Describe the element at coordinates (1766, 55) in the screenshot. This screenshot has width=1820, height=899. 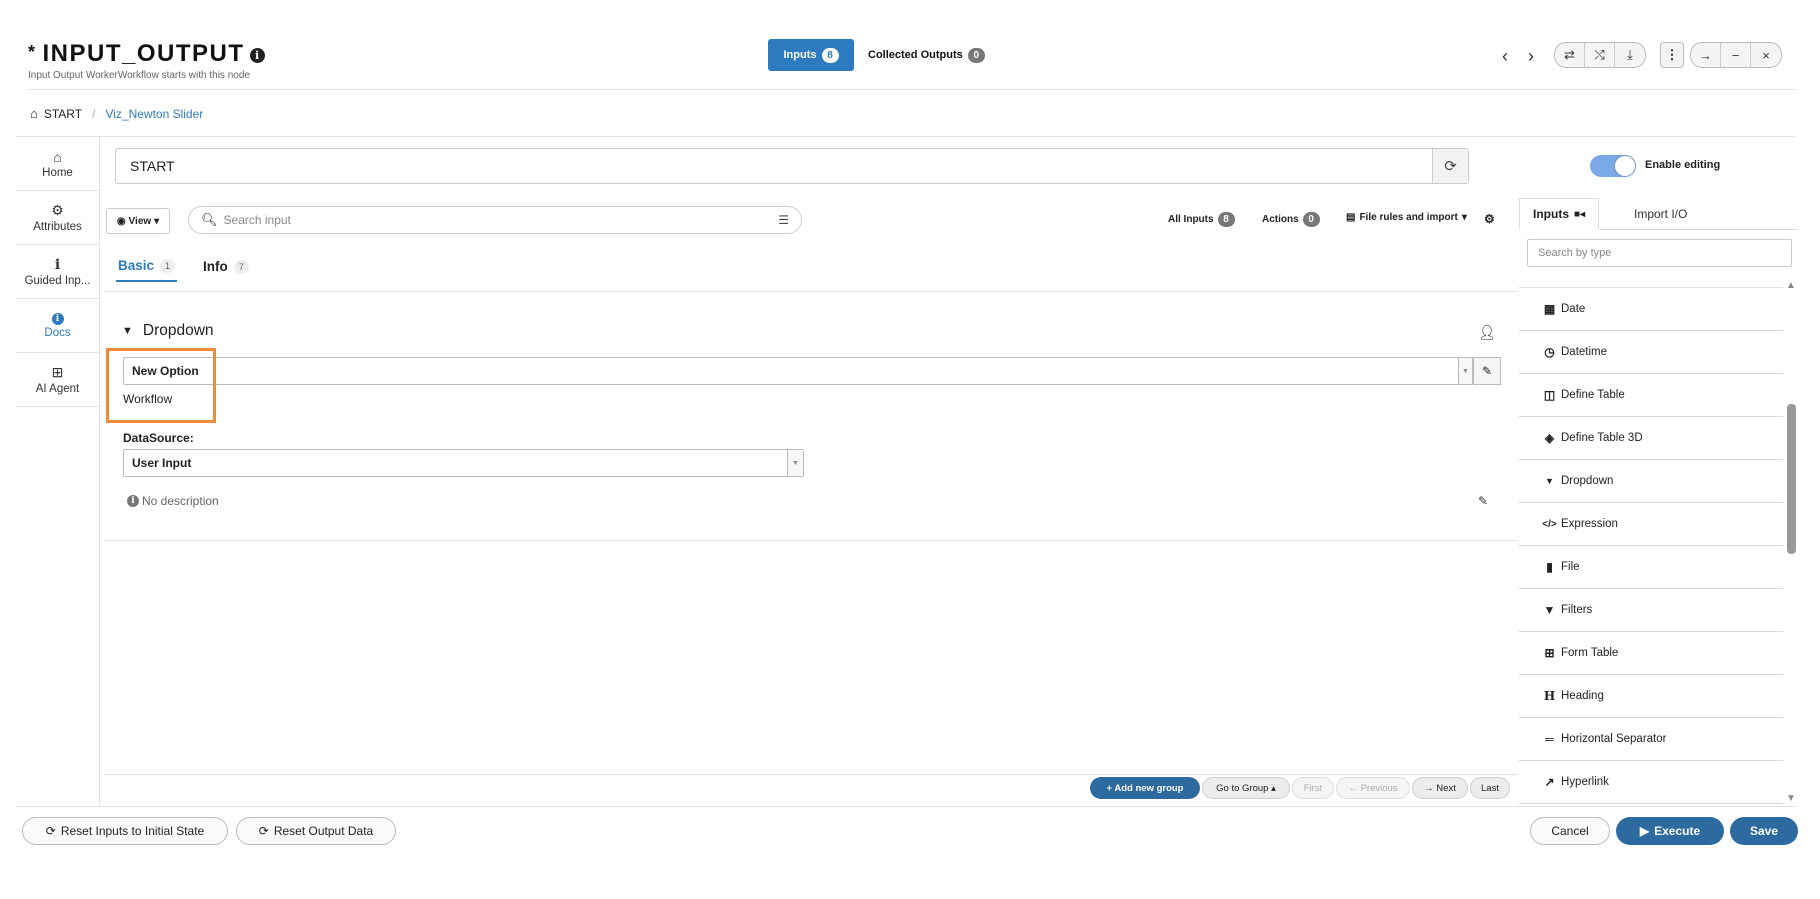
I see `close-icon: ×` at that location.